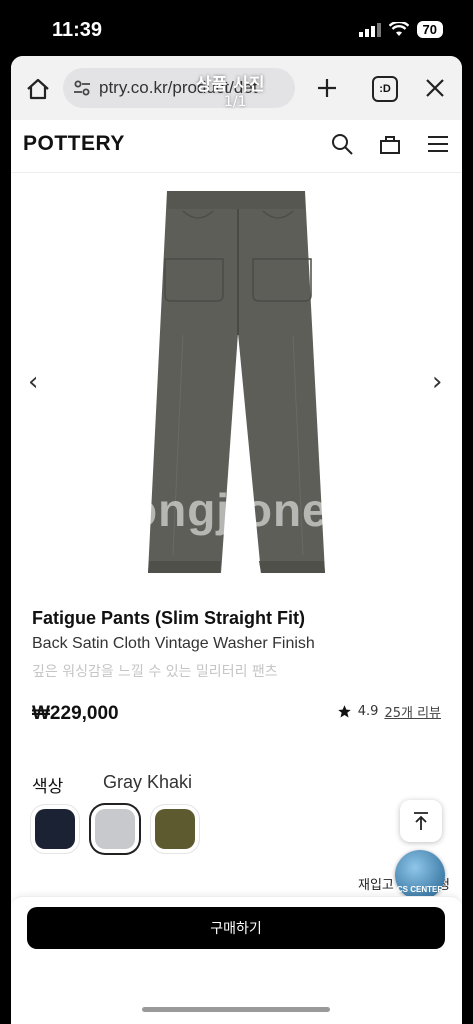 This screenshot has width=473, height=1024. What do you see at coordinates (115, 829) in the screenshot?
I see `color-swatch-gray-khaki` at bounding box center [115, 829].